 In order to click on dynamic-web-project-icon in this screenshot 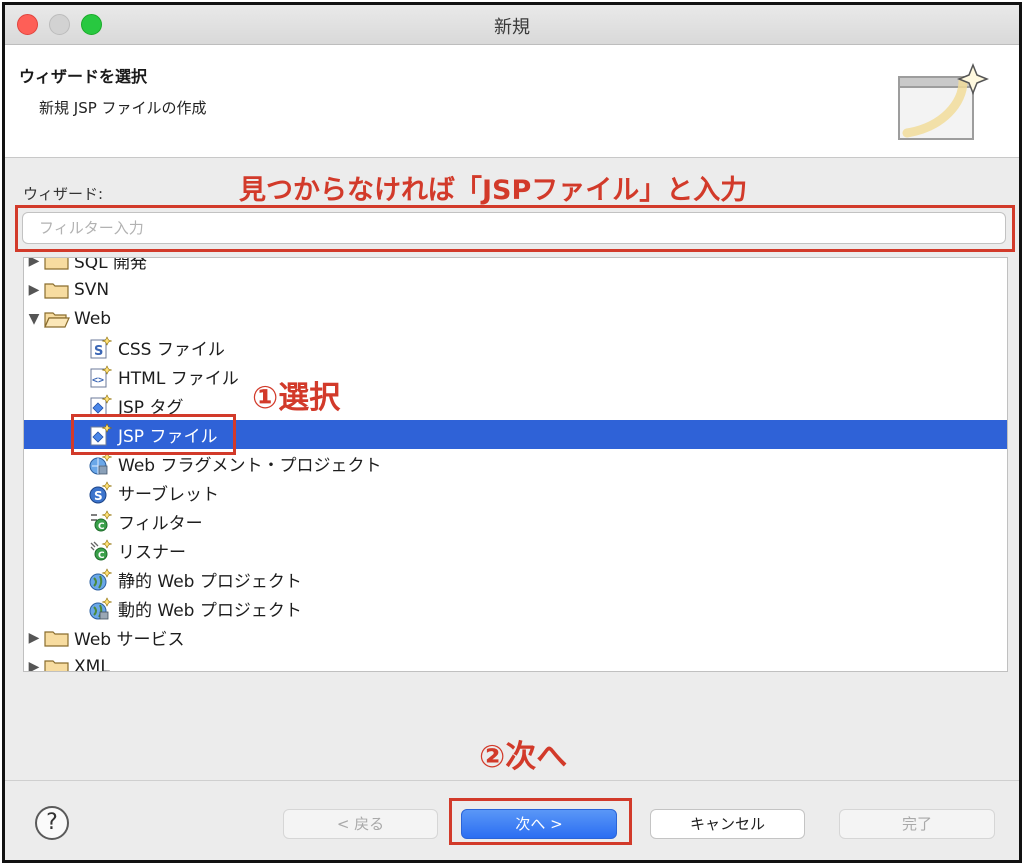, I will do `click(100, 607)`.